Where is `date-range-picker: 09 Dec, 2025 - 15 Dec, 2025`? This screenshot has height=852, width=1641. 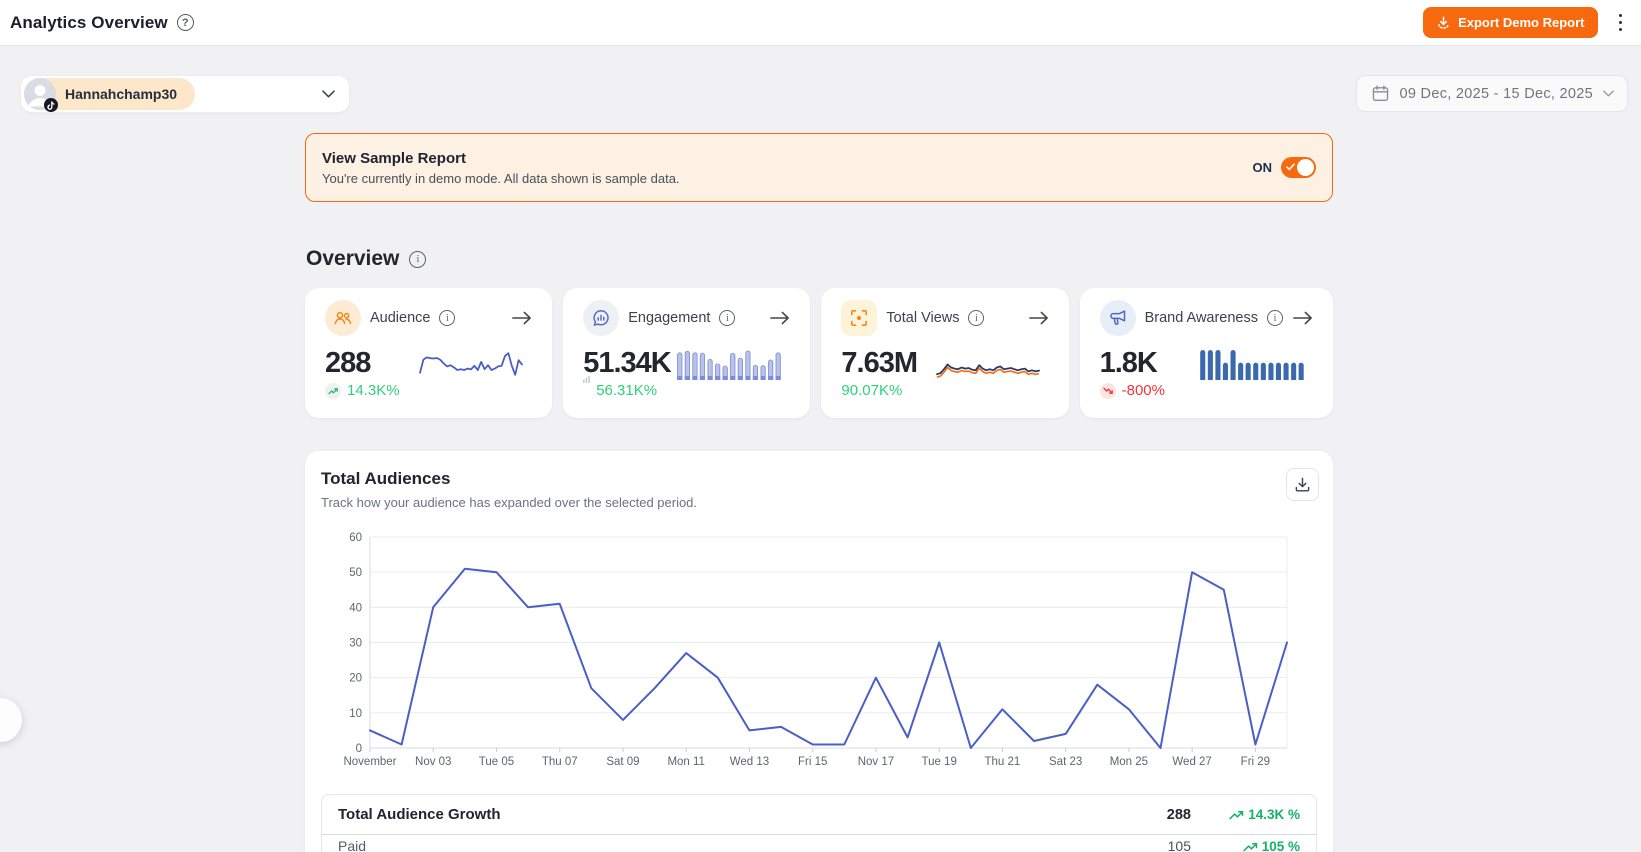 date-range-picker: 09 Dec, 2025 - 15 Dec, 2025 is located at coordinates (1491, 93).